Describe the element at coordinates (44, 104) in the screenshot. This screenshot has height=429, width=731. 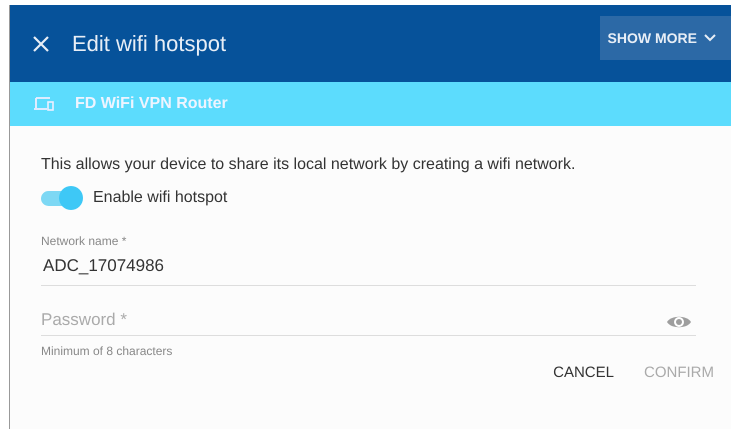
I see `devices-icon` at that location.